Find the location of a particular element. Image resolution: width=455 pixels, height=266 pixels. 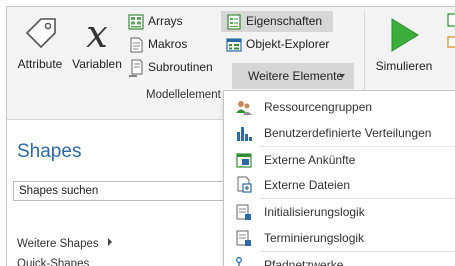

variablen-button: x Variablen is located at coordinates (97, 46).